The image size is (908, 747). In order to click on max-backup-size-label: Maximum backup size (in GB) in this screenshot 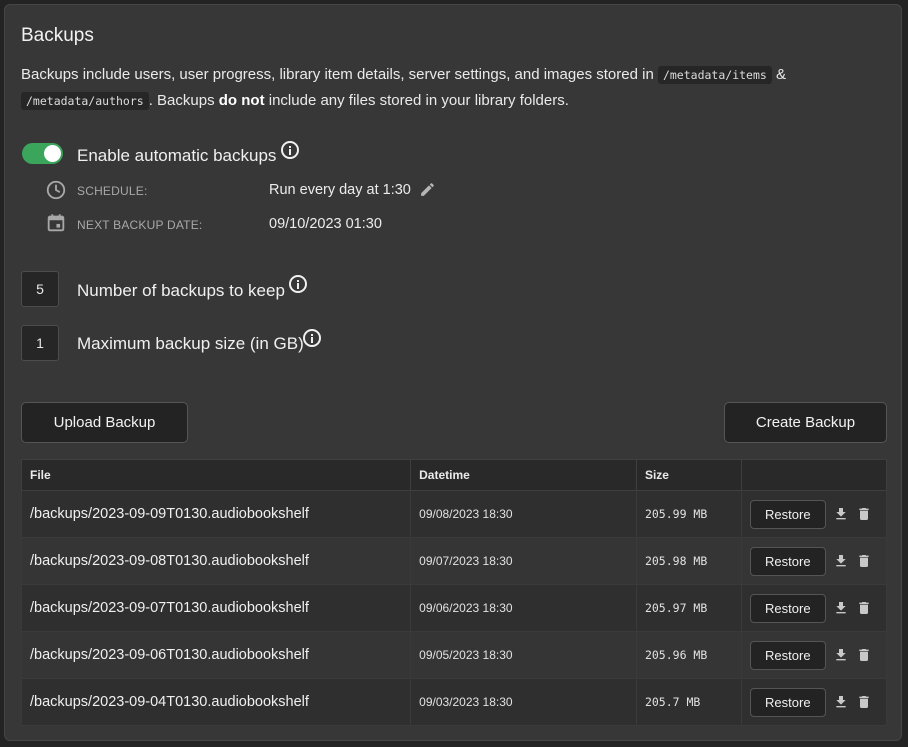, I will do `click(190, 343)`.